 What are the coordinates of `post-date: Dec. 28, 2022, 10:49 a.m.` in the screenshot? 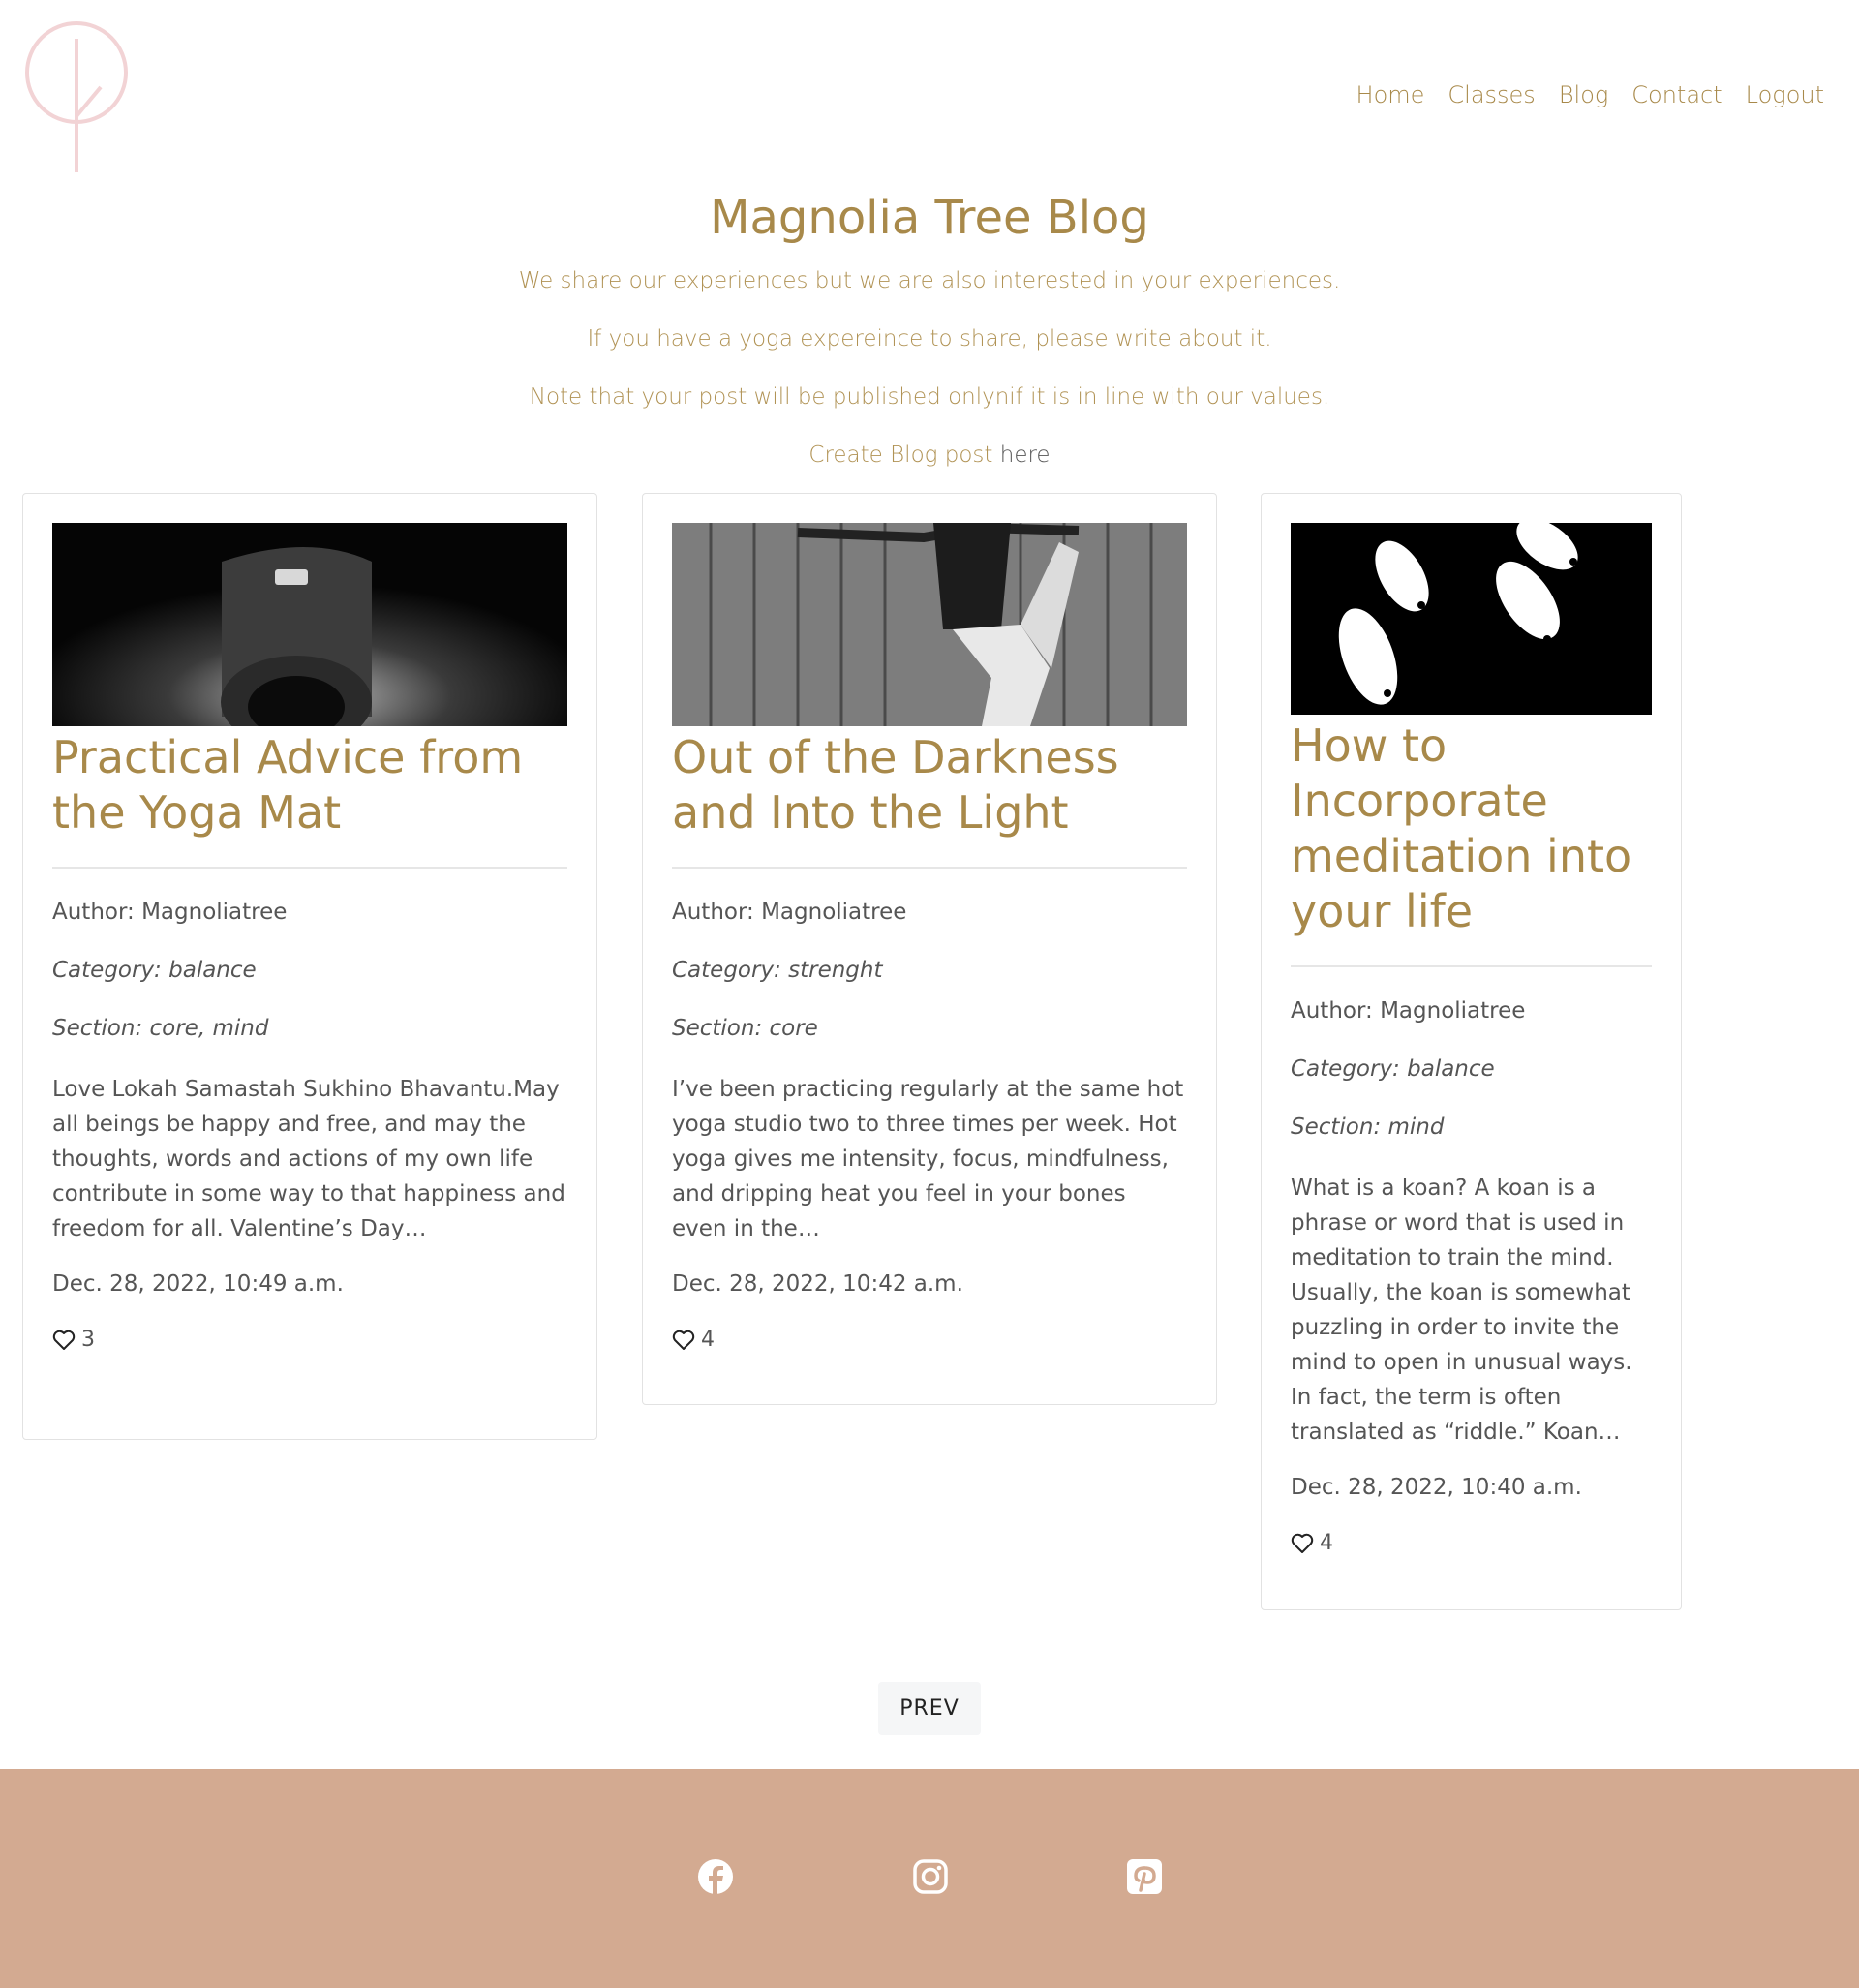 It's located at (198, 1284).